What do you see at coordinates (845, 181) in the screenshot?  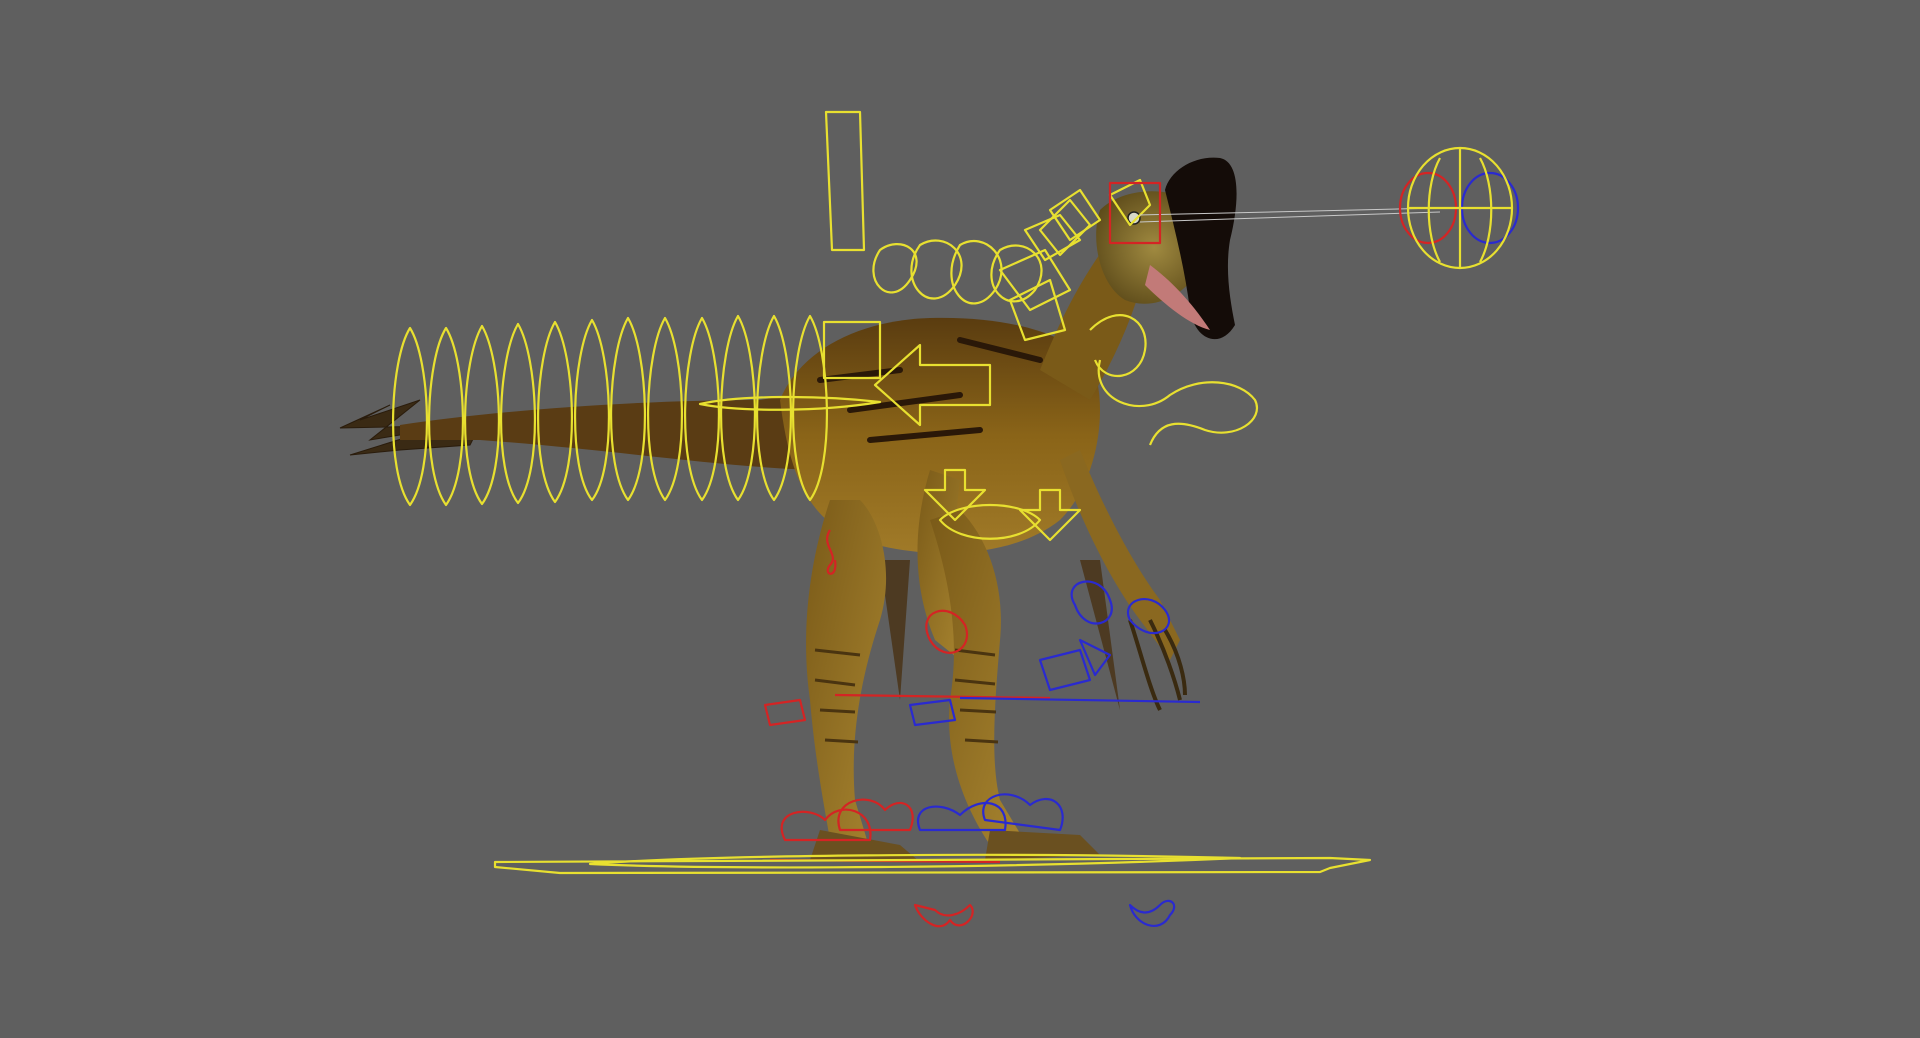 I see `cog-flag-control` at bounding box center [845, 181].